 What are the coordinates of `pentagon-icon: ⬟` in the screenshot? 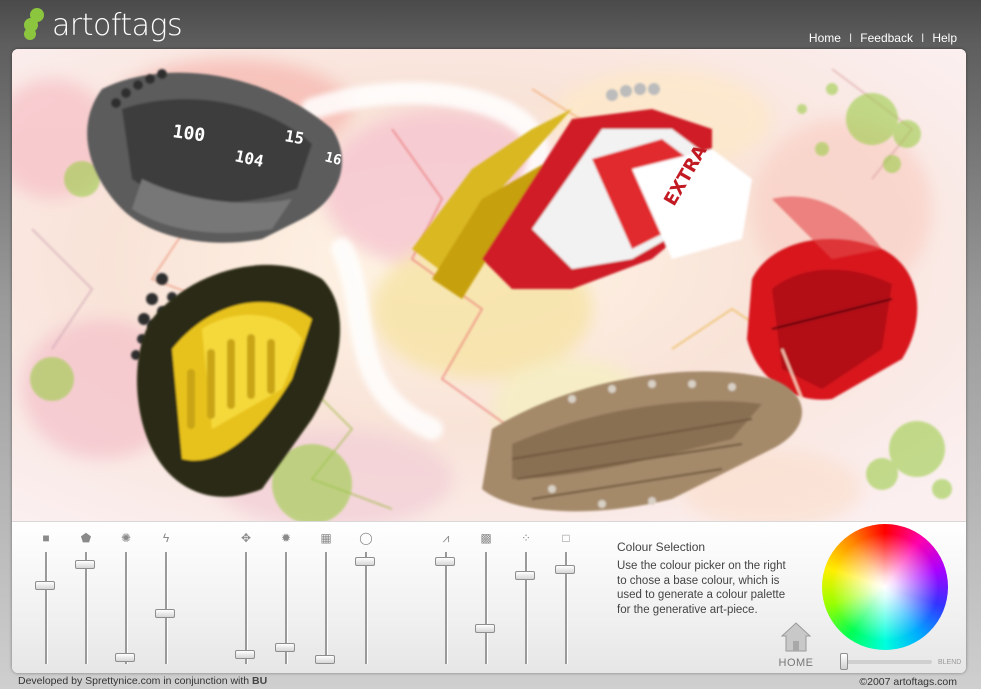 It's located at (86, 538).